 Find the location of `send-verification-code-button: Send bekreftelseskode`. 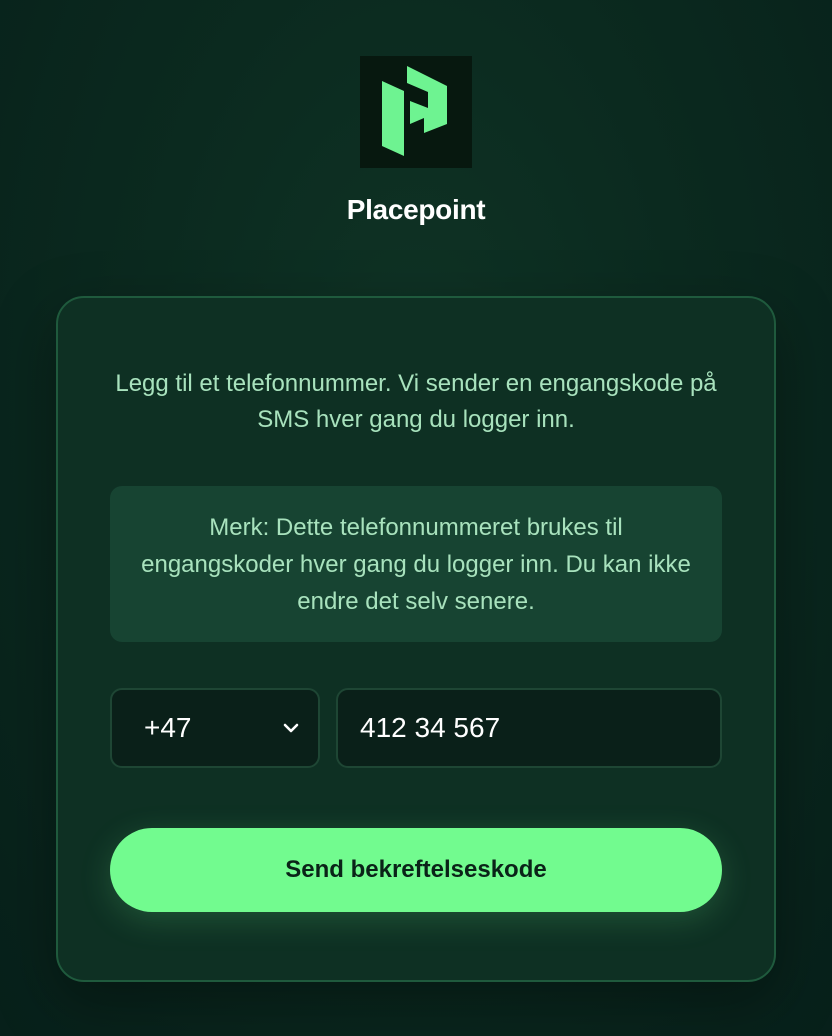

send-verification-code-button: Send bekreftelseskode is located at coordinates (416, 870).